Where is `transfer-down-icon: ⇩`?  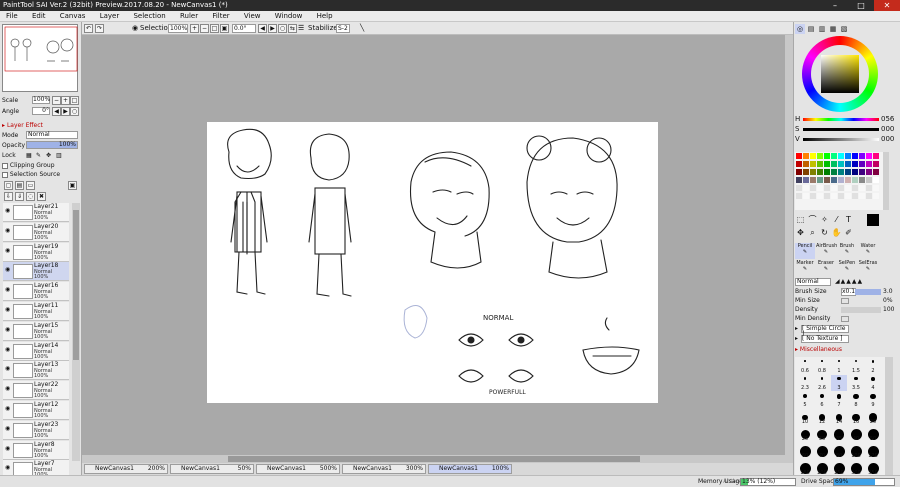
transfer-down-icon: ⇩ is located at coordinates (8, 196).